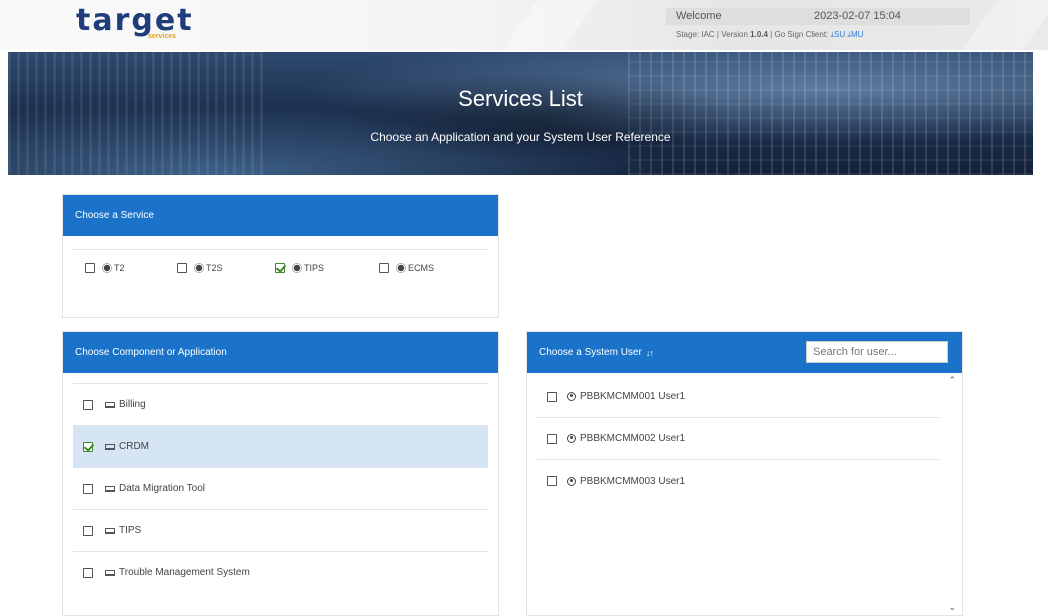 This screenshot has width=1048, height=616. I want to click on service-checkbox-checked, so click(280, 268).